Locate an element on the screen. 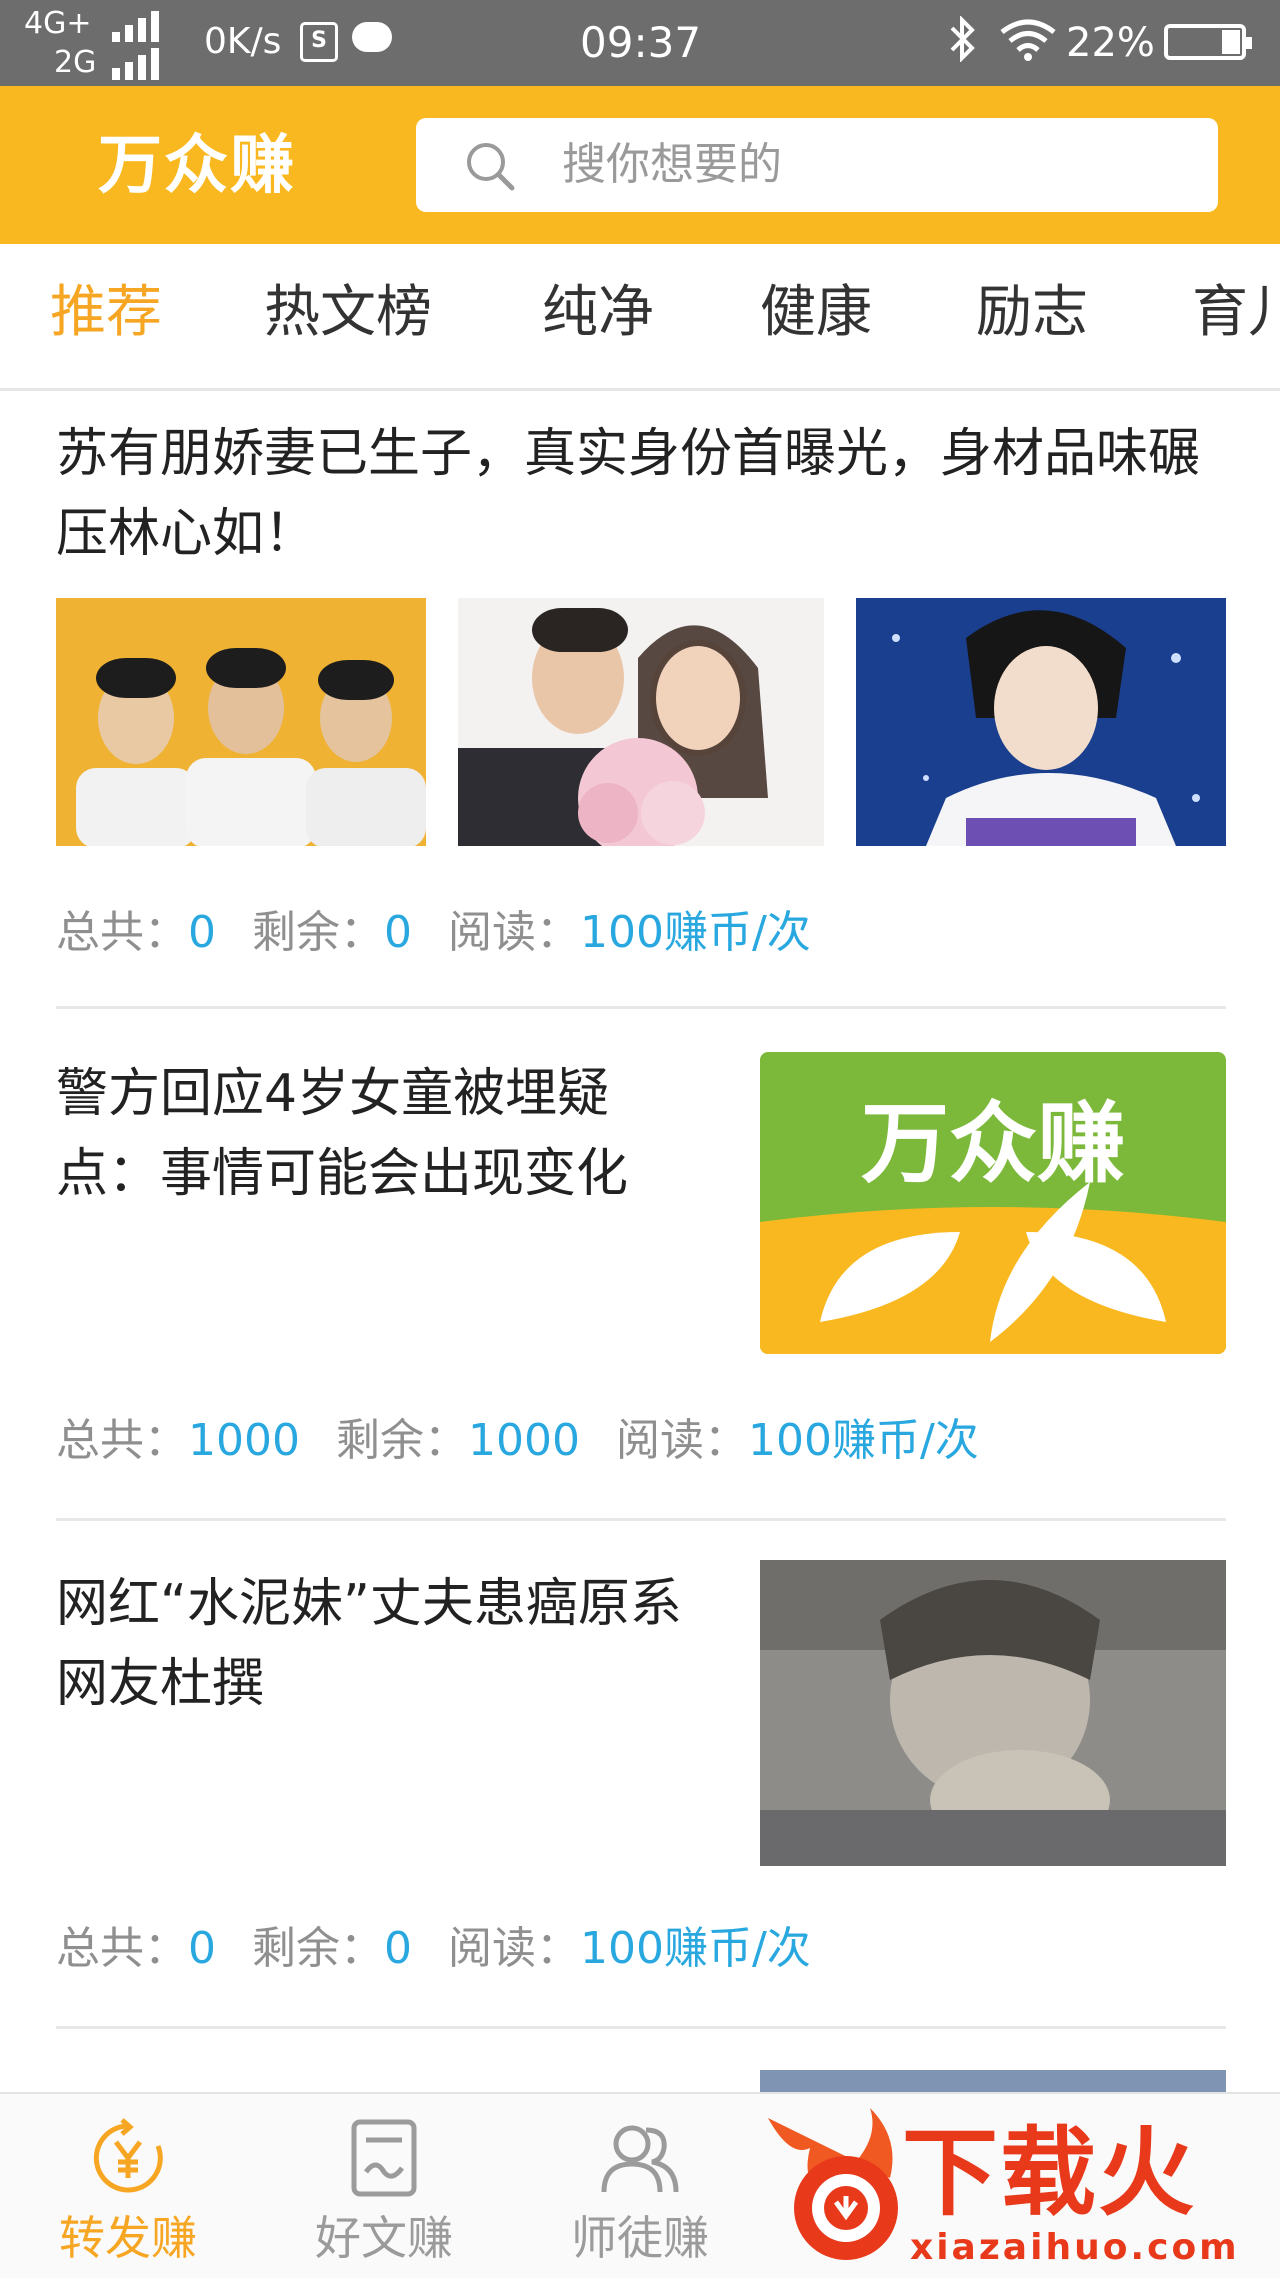 Image resolution: width=1280 pixels, height=2280 pixels. total-value: 1000 is located at coordinates (244, 1440).